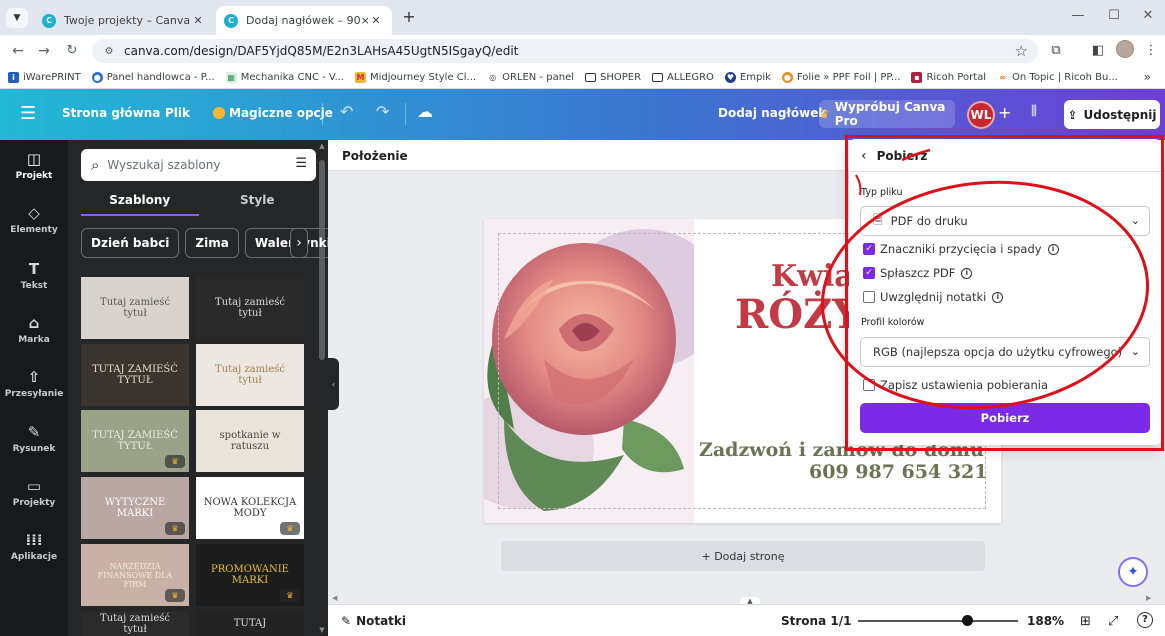 The height and width of the screenshot is (636, 1165). I want to click on minimize-icon: —, so click(1078, 15).